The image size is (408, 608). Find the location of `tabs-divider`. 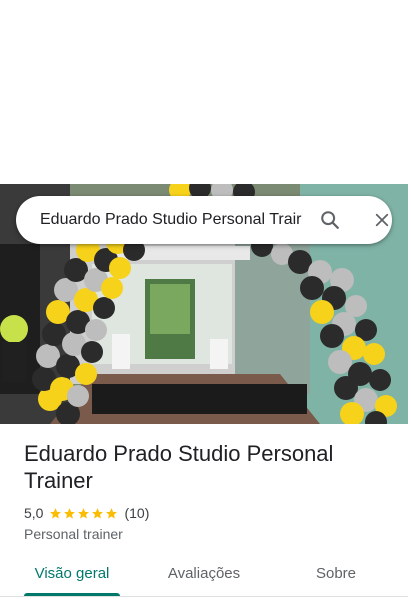

tabs-divider is located at coordinates (204, 596).